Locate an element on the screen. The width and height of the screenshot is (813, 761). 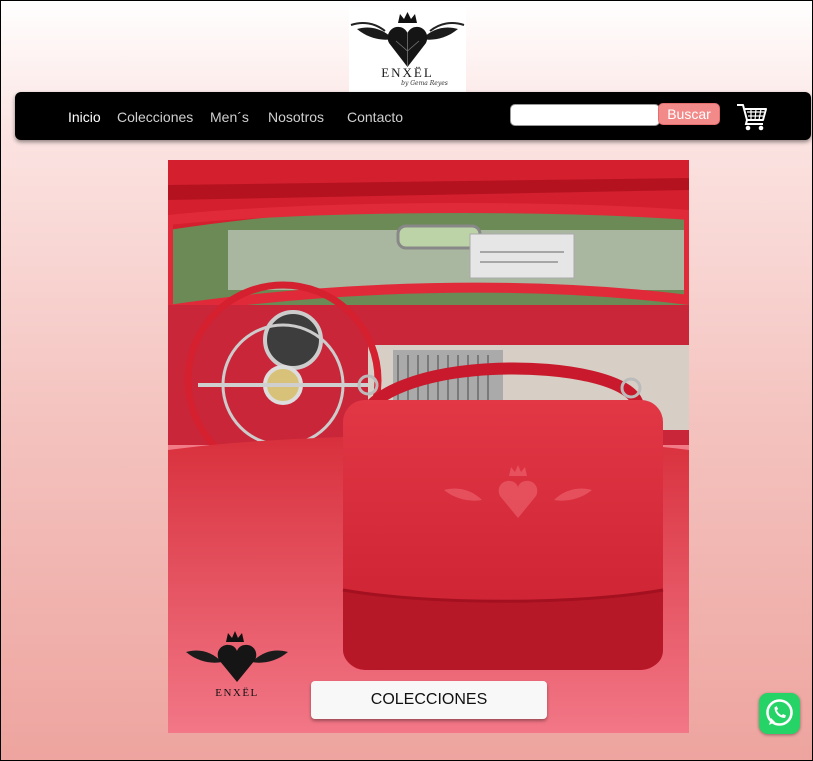
nav-item-nosotros: Nosotros is located at coordinates (296, 117).